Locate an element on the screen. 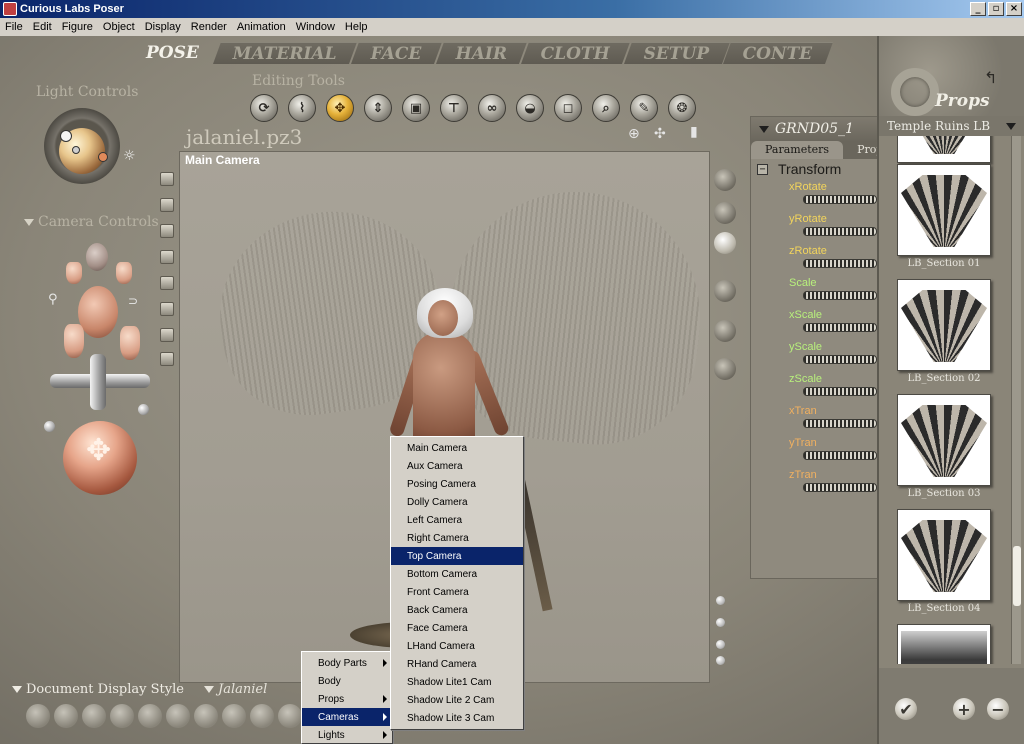 The width and height of the screenshot is (1024, 744). left-hand-icon is located at coordinates (74, 341).